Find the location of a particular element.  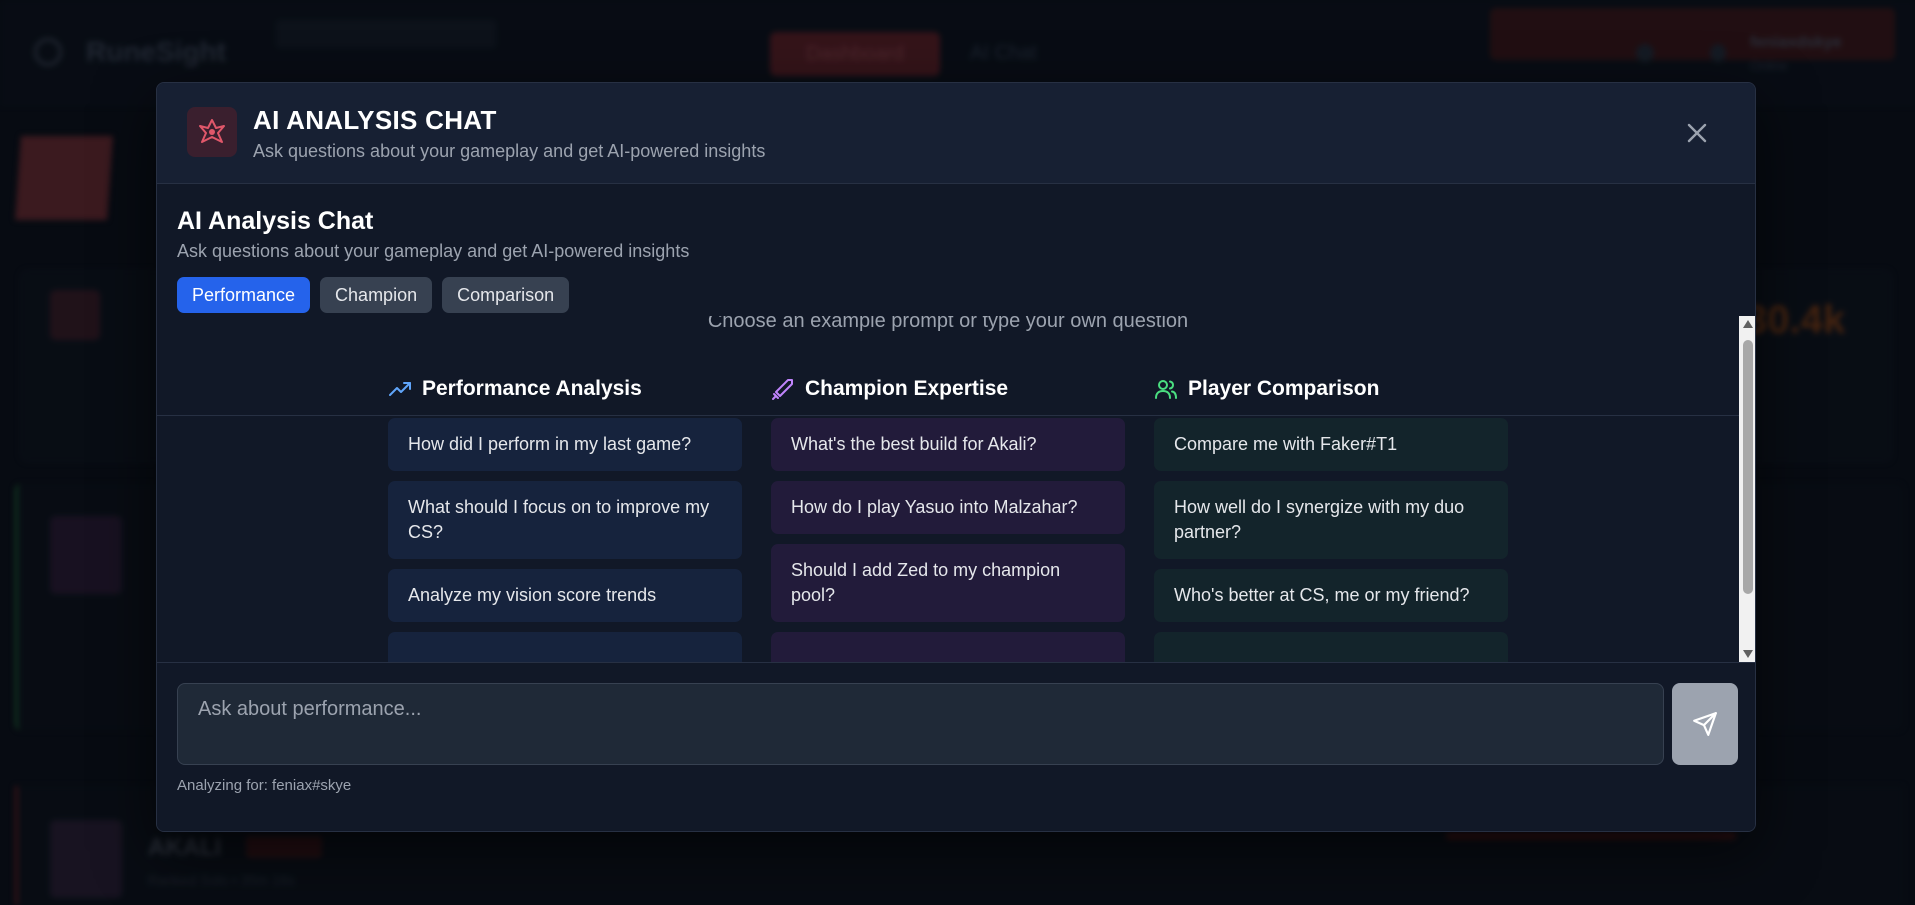

scrollbar is located at coordinates (1747, 489).